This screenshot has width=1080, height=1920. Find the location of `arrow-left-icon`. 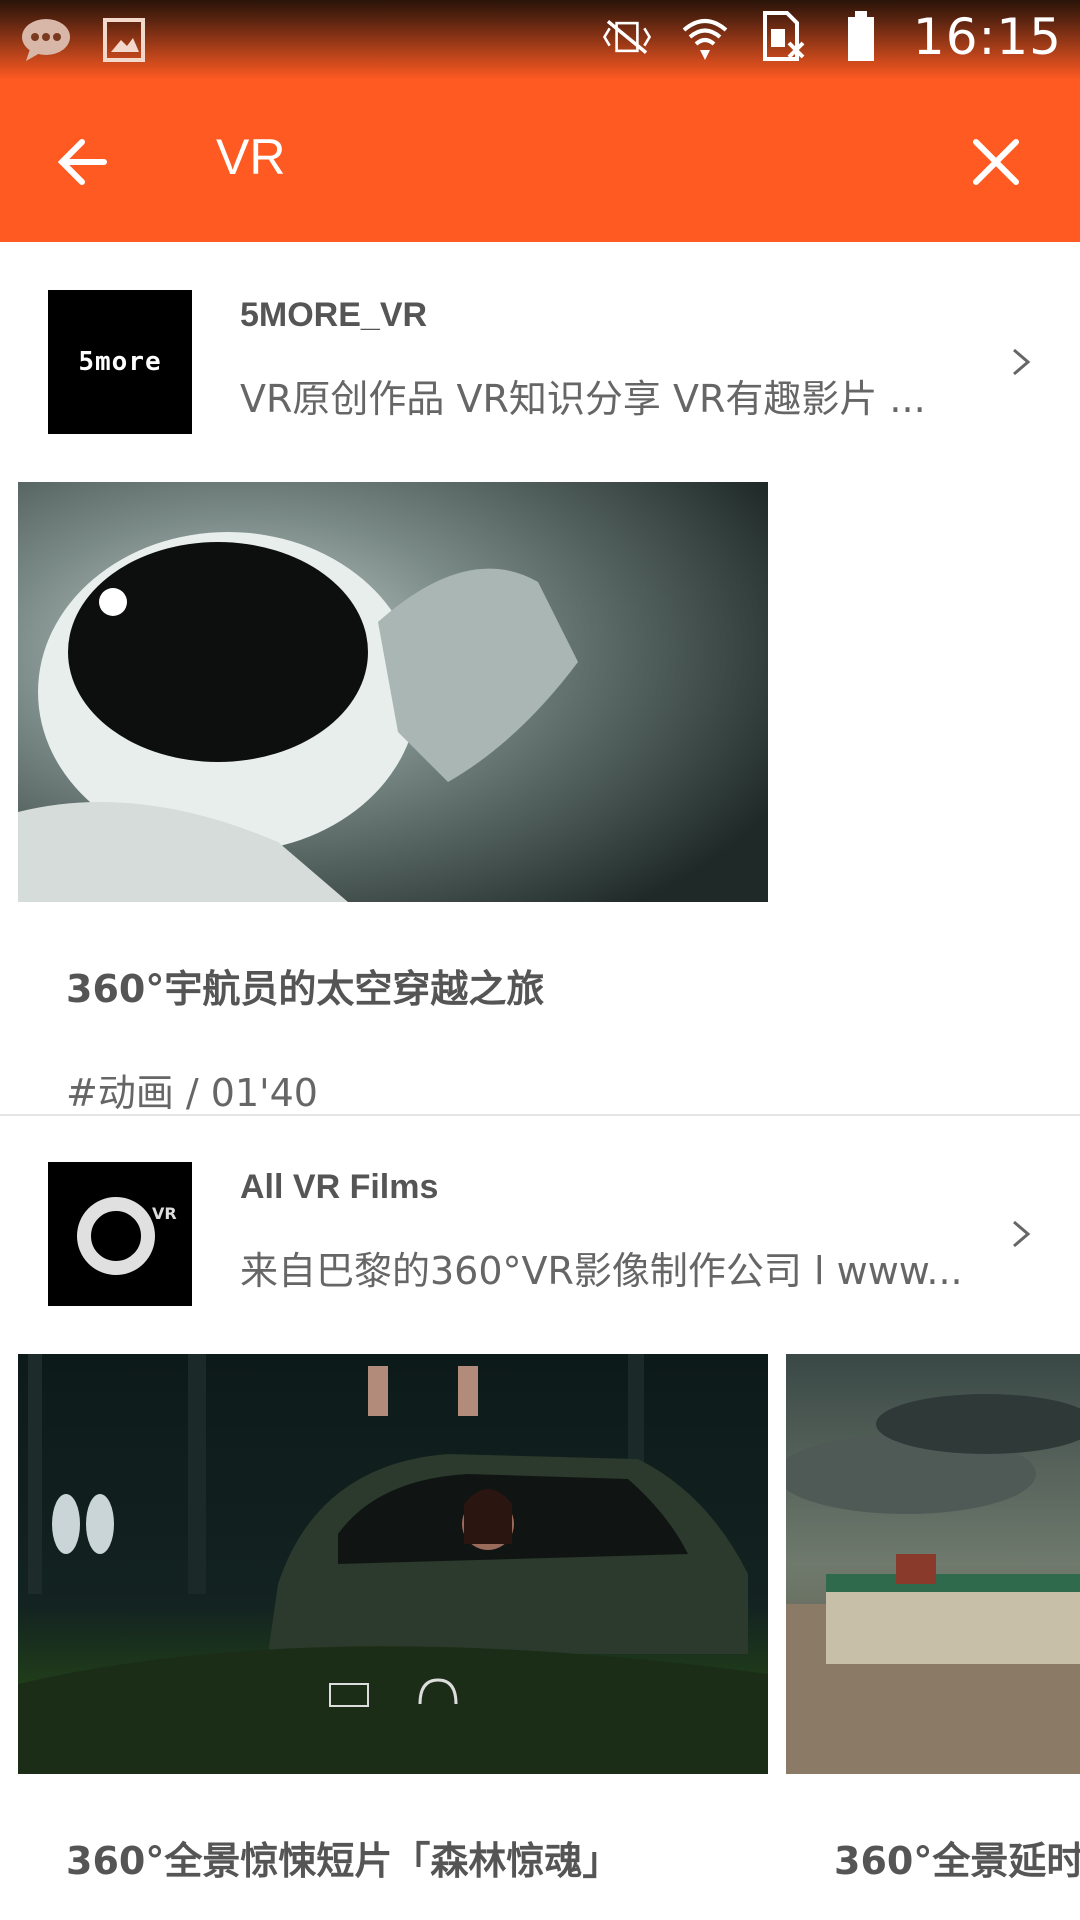

arrow-left-icon is located at coordinates (82, 162).